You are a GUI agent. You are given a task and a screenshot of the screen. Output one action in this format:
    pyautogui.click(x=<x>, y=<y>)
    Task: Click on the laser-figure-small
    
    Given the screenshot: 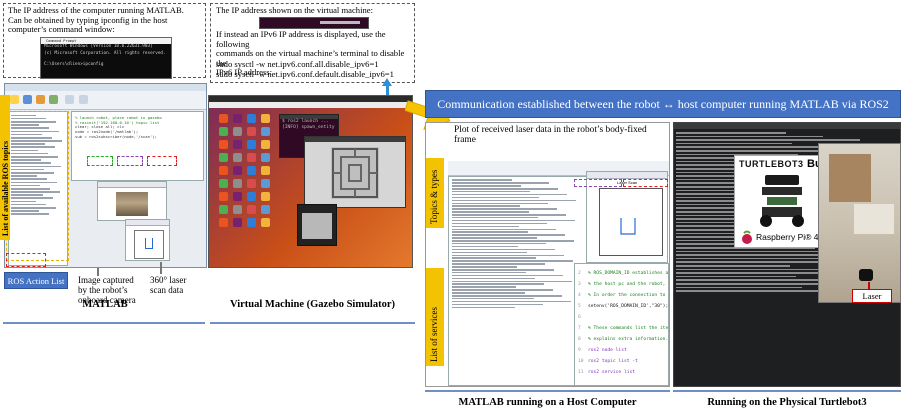 What is the action you would take?
    pyautogui.click(x=147, y=240)
    